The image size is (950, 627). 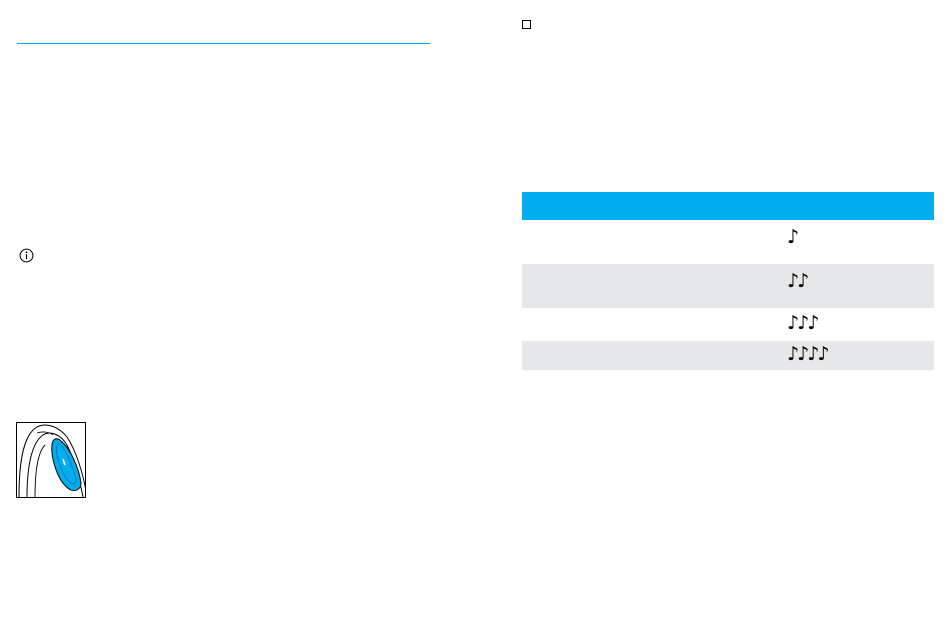 I want to click on tones-table: ♪ ♪♪ ♪♪♪ ♪♪♪♪, so click(x=728, y=281).